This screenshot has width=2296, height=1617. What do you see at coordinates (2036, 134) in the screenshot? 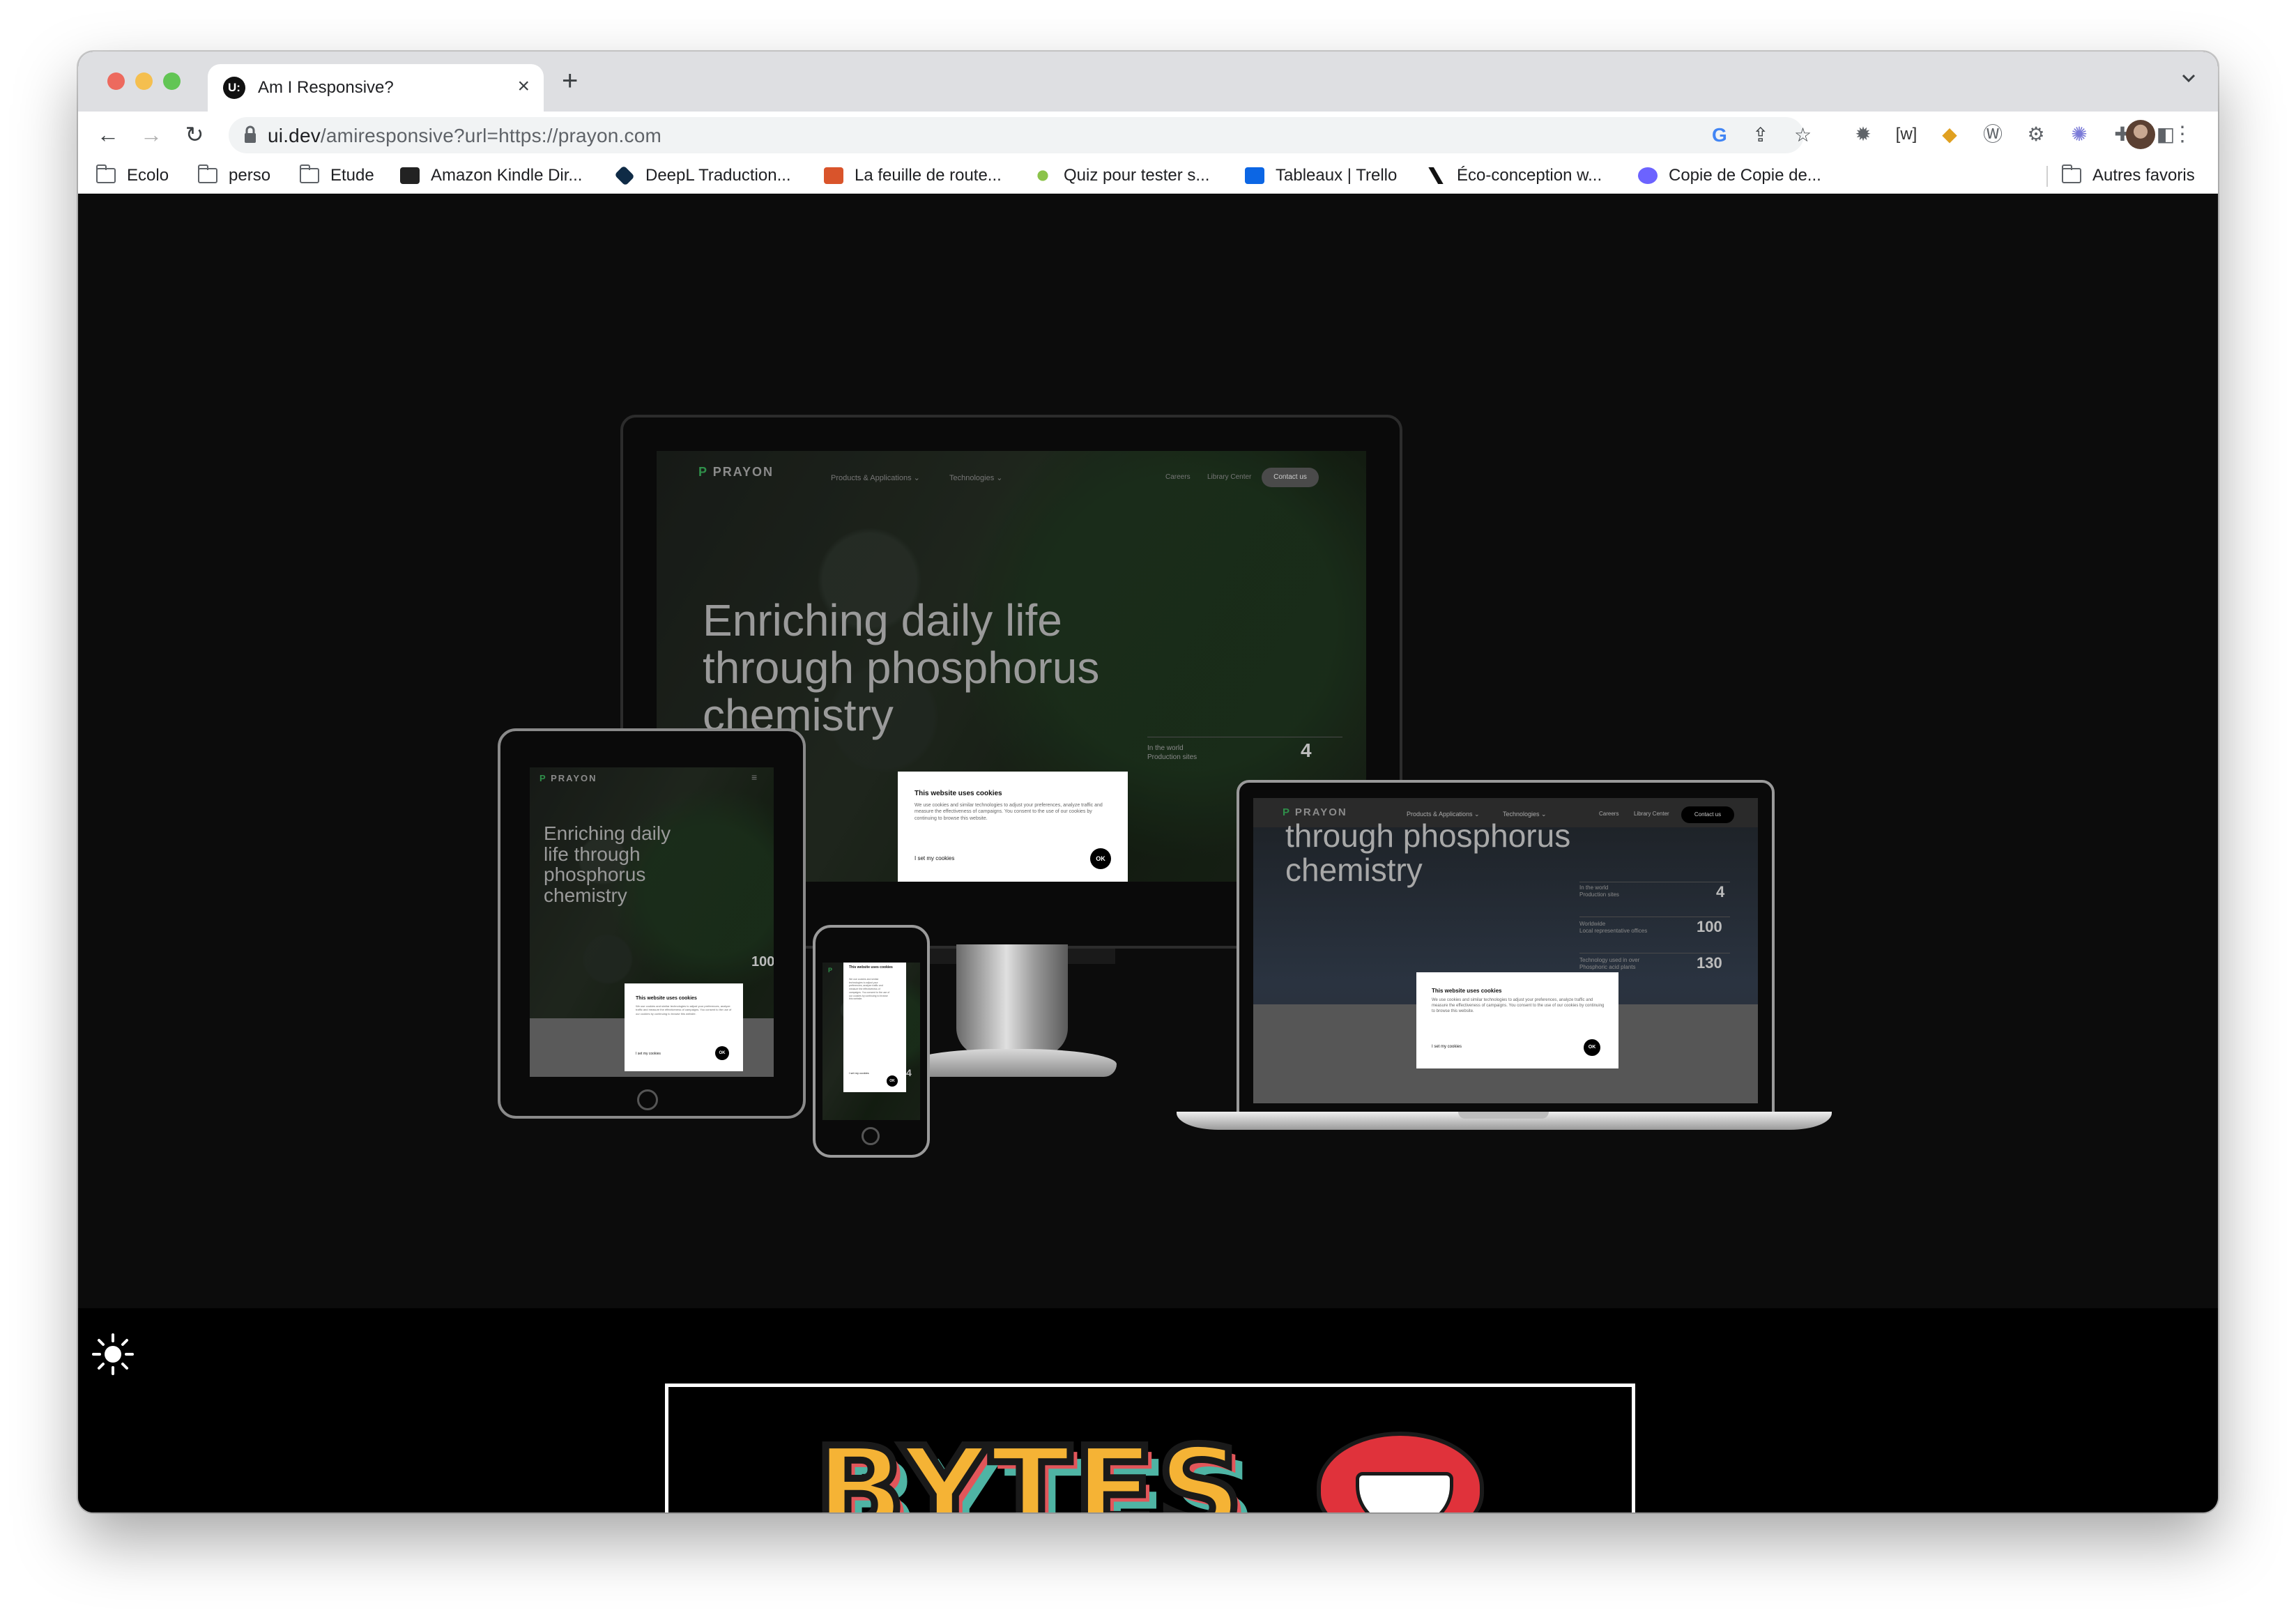
I see `extension-cog-icon: ⚙` at bounding box center [2036, 134].